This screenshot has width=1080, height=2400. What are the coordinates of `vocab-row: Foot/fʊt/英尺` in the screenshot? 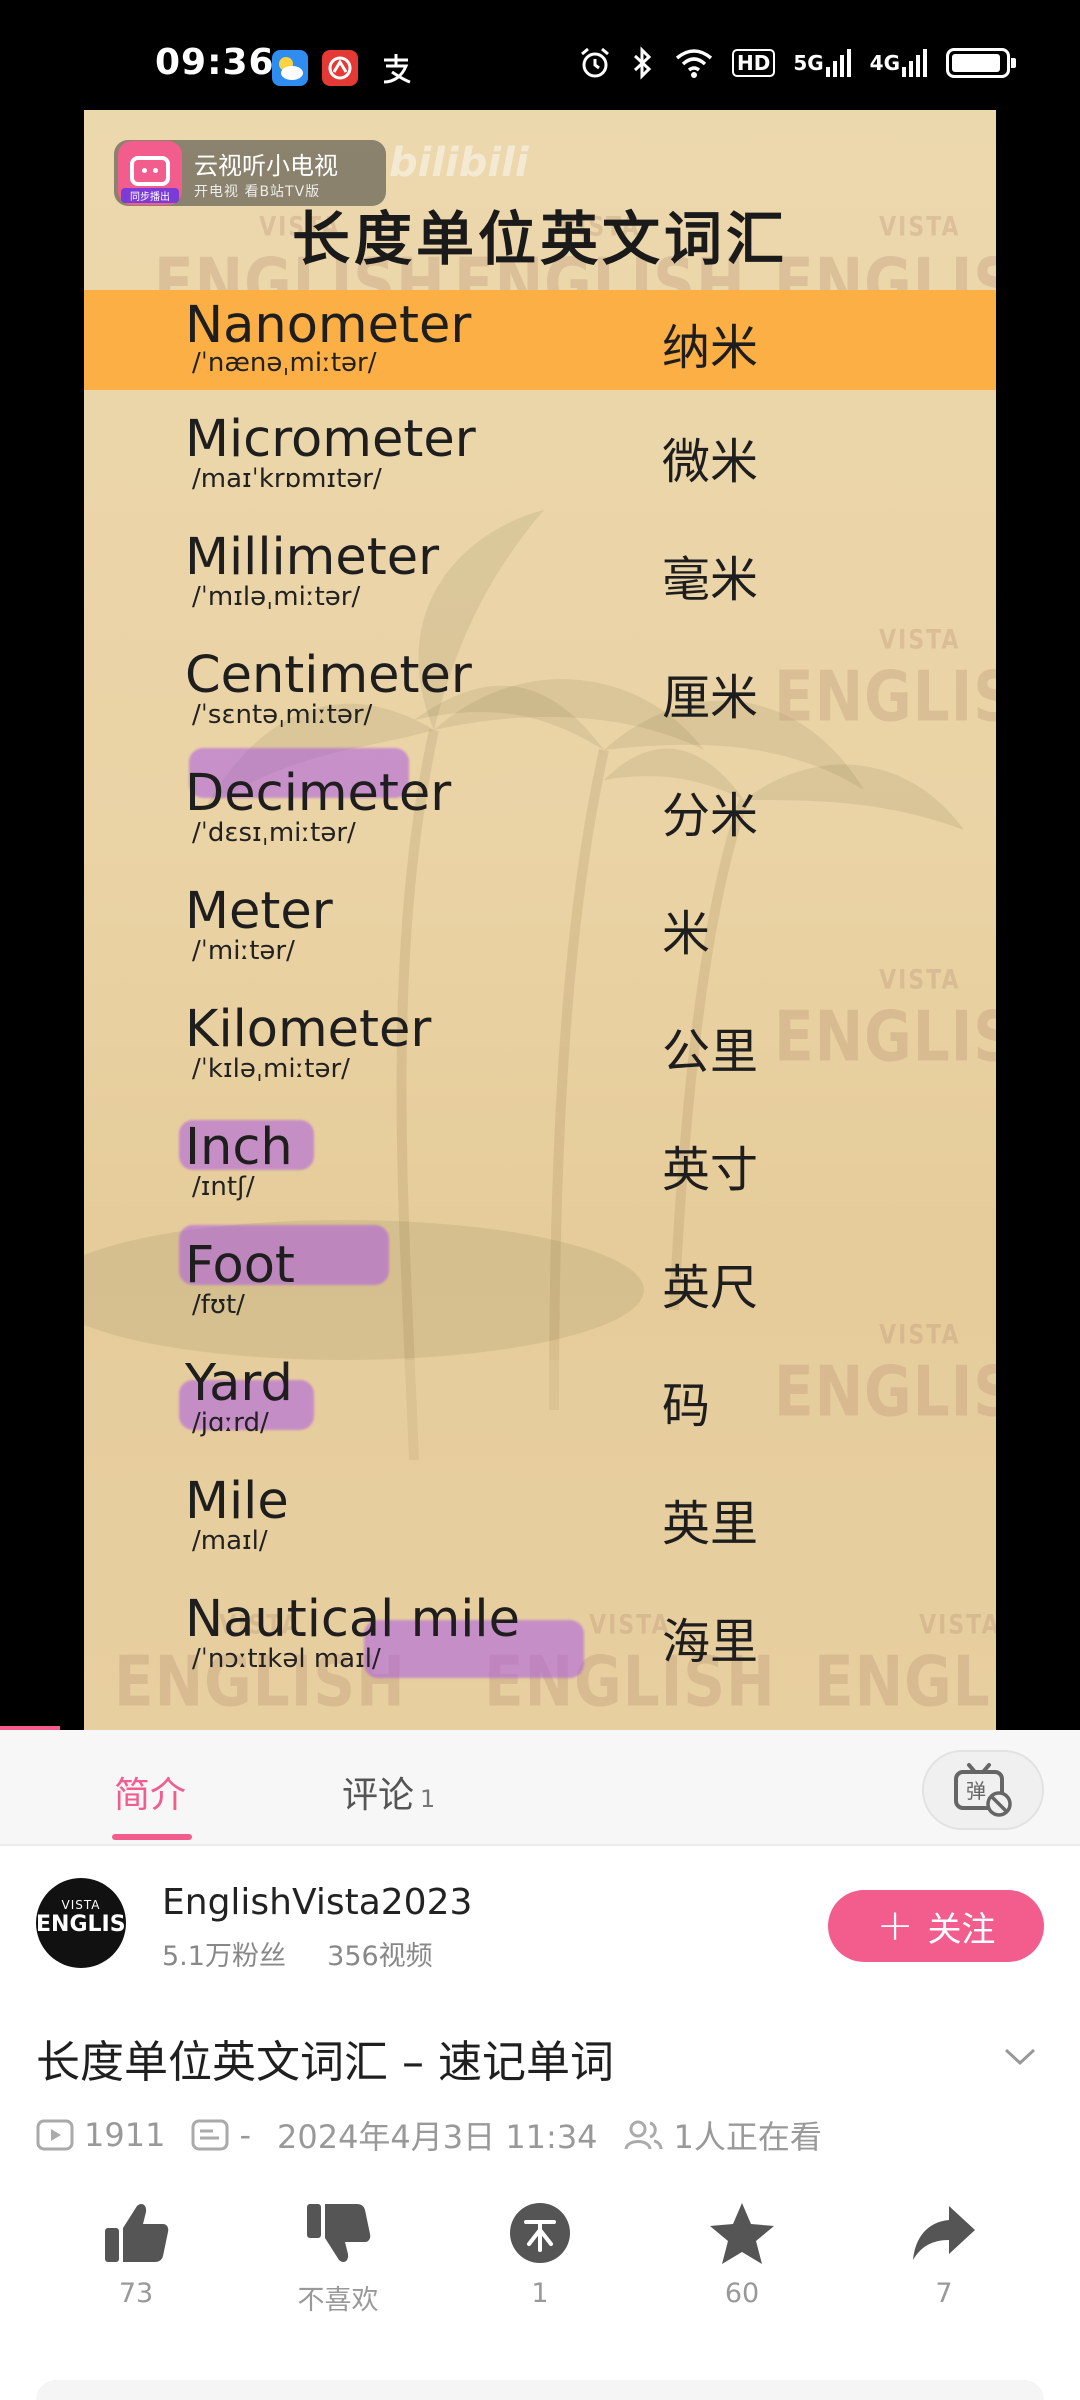 It's located at (472, 1278).